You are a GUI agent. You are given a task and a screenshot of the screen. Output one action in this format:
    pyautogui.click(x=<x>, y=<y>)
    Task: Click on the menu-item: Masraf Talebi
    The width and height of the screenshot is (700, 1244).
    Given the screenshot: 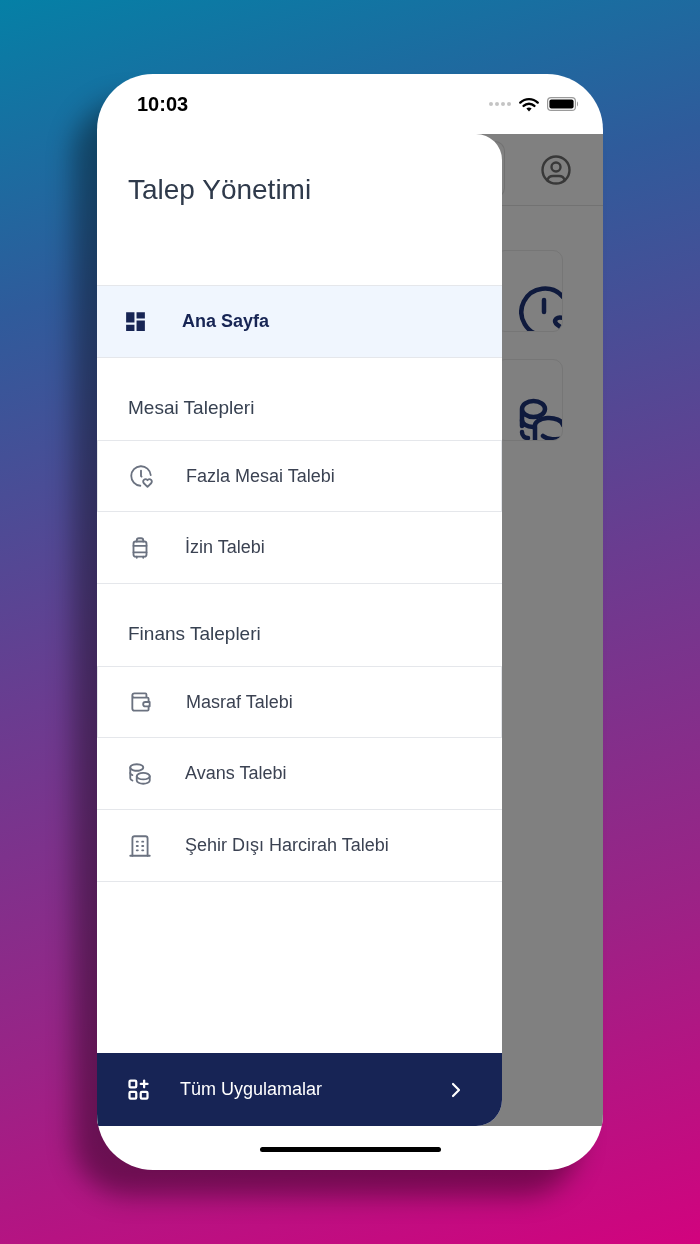 What is the action you would take?
    pyautogui.click(x=299, y=702)
    